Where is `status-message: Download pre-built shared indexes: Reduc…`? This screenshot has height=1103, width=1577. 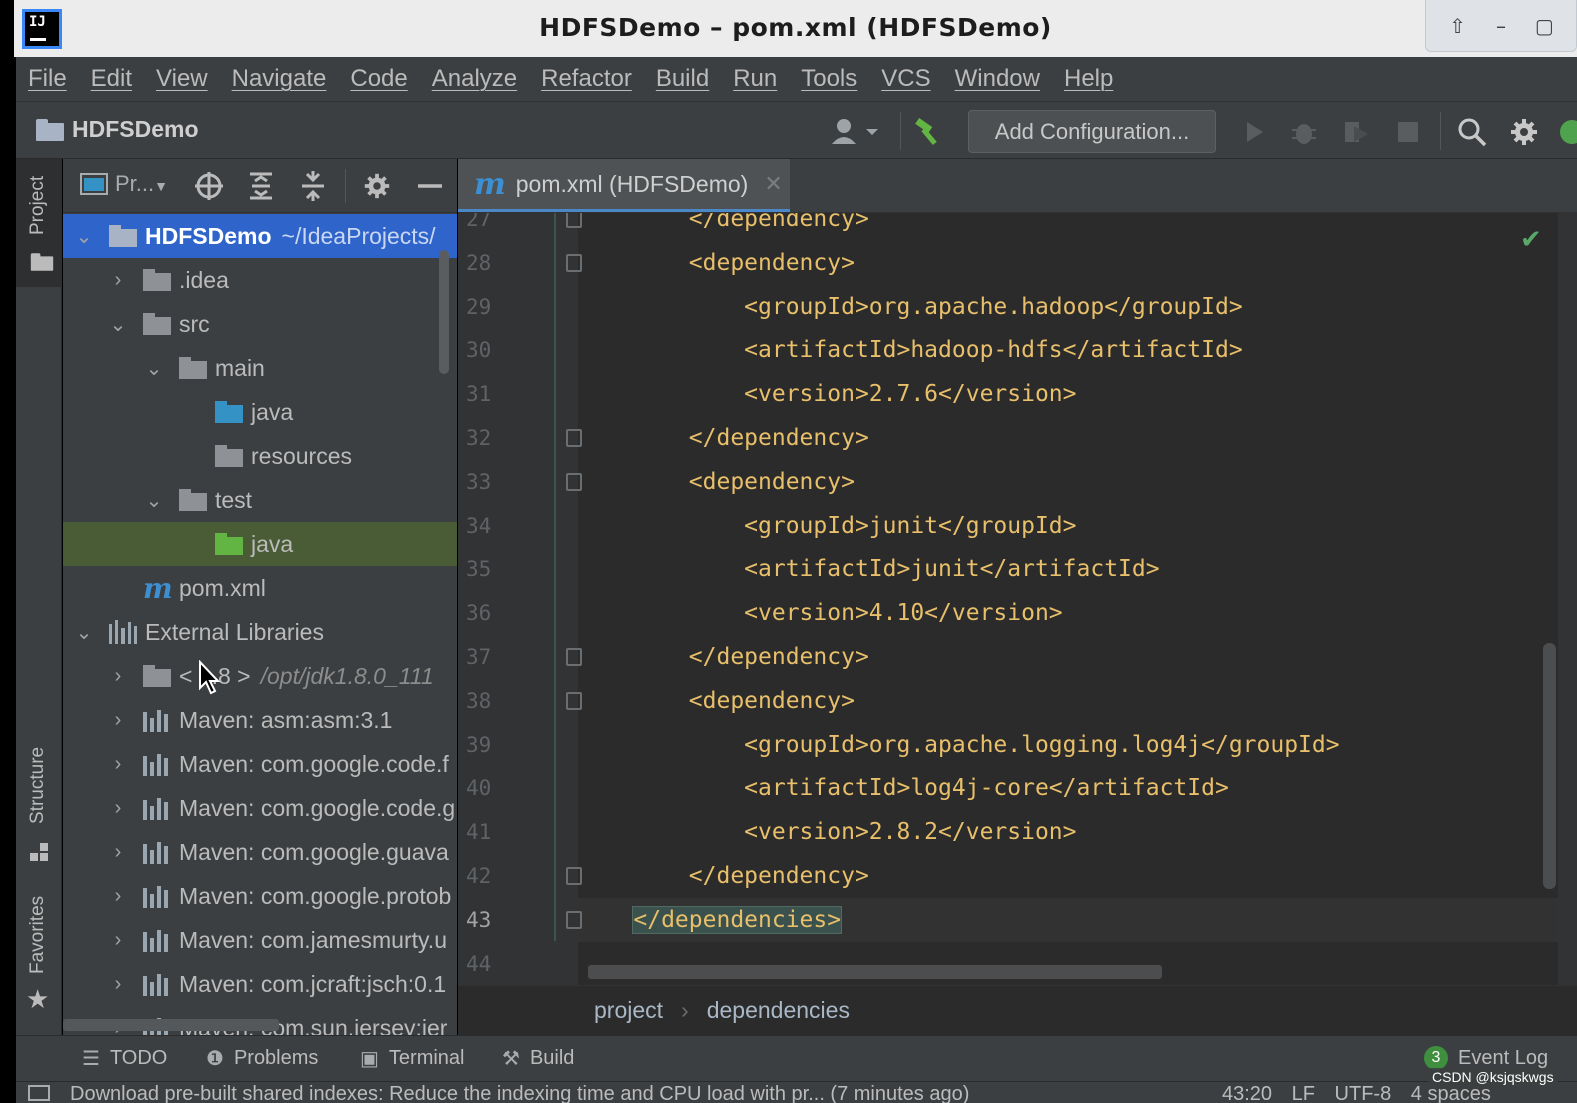 status-message: Download pre-built shared indexes: Reduc… is located at coordinates (519, 1093).